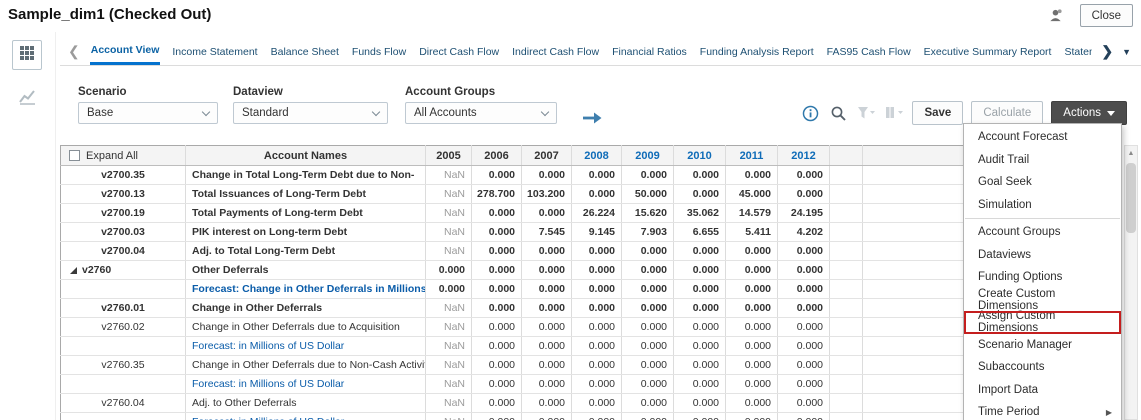  I want to click on tab-statement-of-retained-earnings: Statement of Retained Earnings, so click(1077, 51).